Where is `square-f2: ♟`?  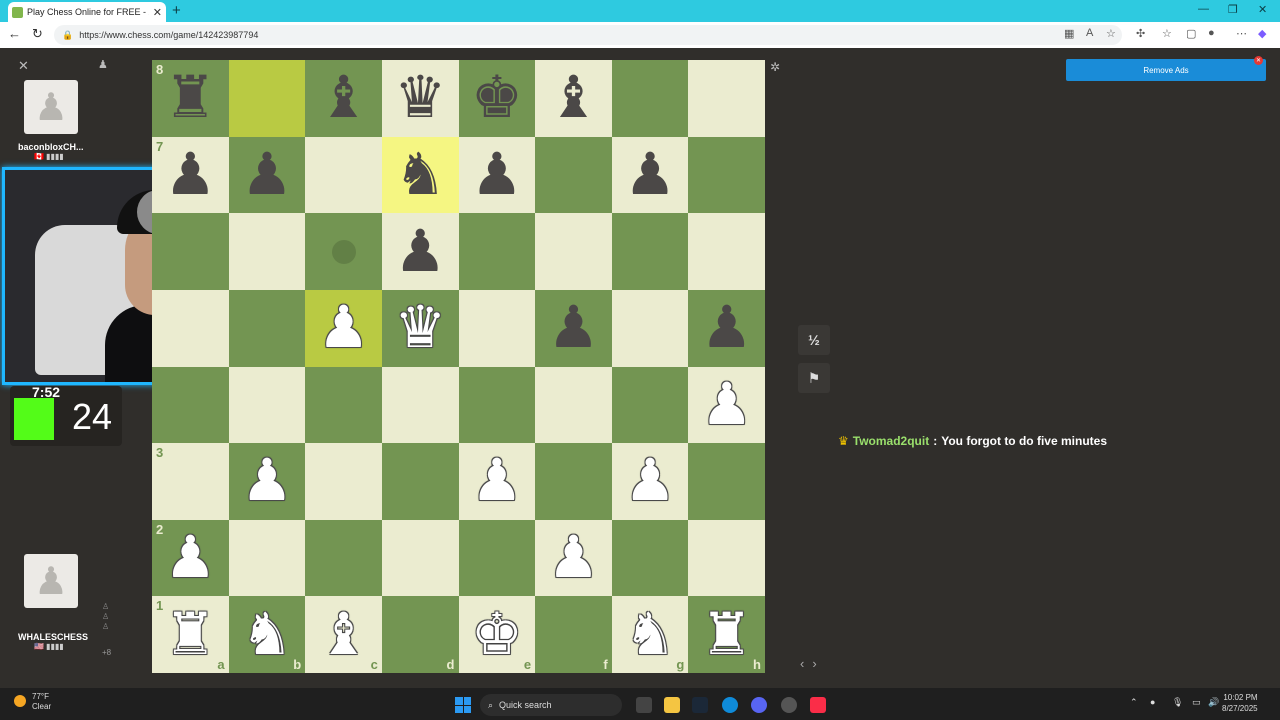 square-f2: ♟ is located at coordinates (573, 558).